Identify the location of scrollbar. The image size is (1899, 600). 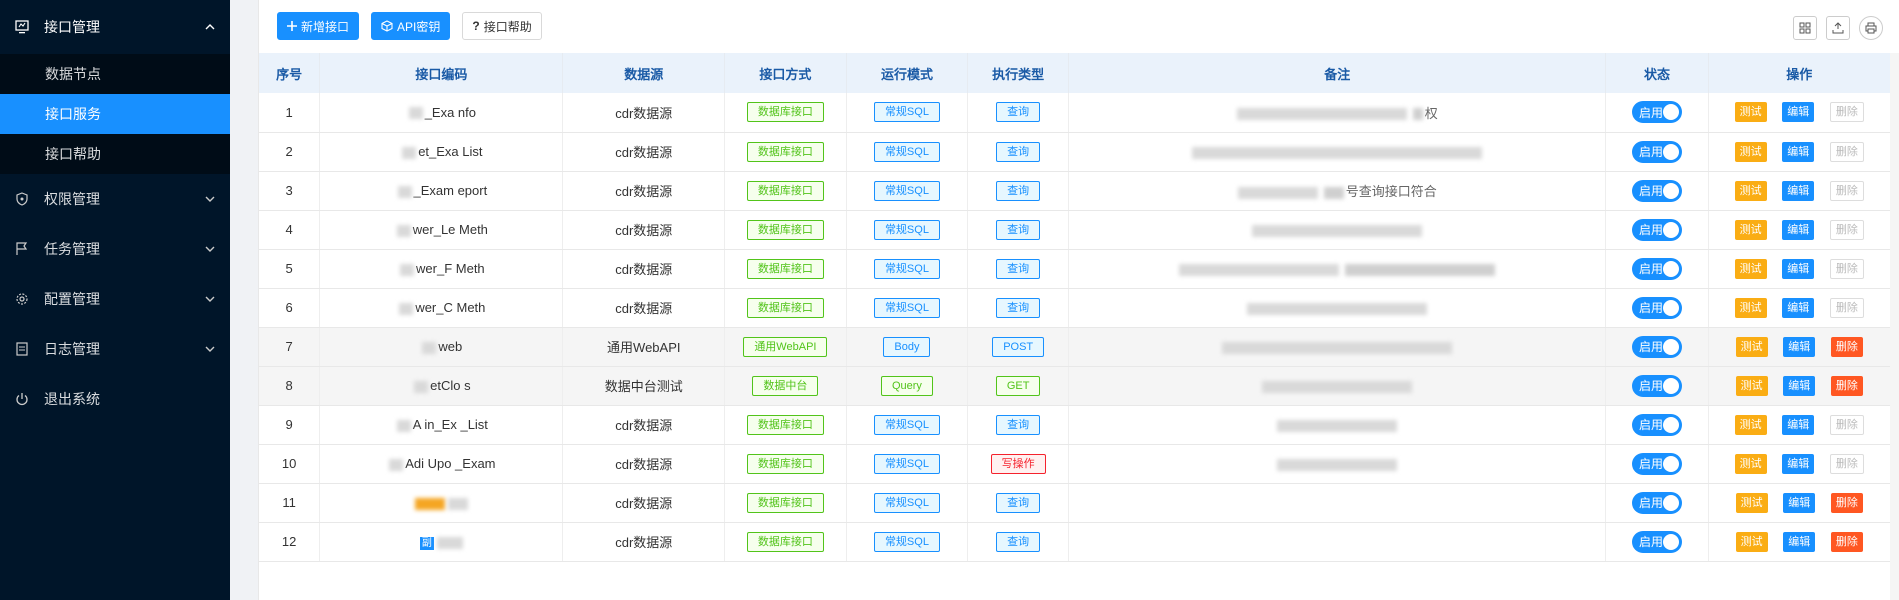
(1894, 326).